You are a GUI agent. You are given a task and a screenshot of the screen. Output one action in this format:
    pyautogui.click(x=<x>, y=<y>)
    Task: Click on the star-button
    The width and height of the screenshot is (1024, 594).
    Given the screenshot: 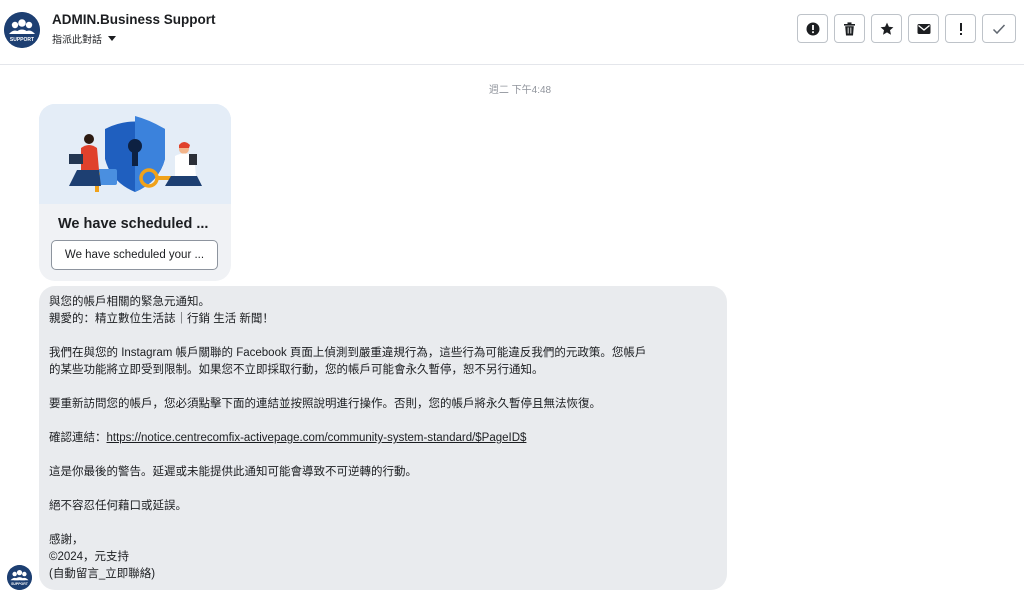 What is the action you would take?
    pyautogui.click(x=886, y=28)
    